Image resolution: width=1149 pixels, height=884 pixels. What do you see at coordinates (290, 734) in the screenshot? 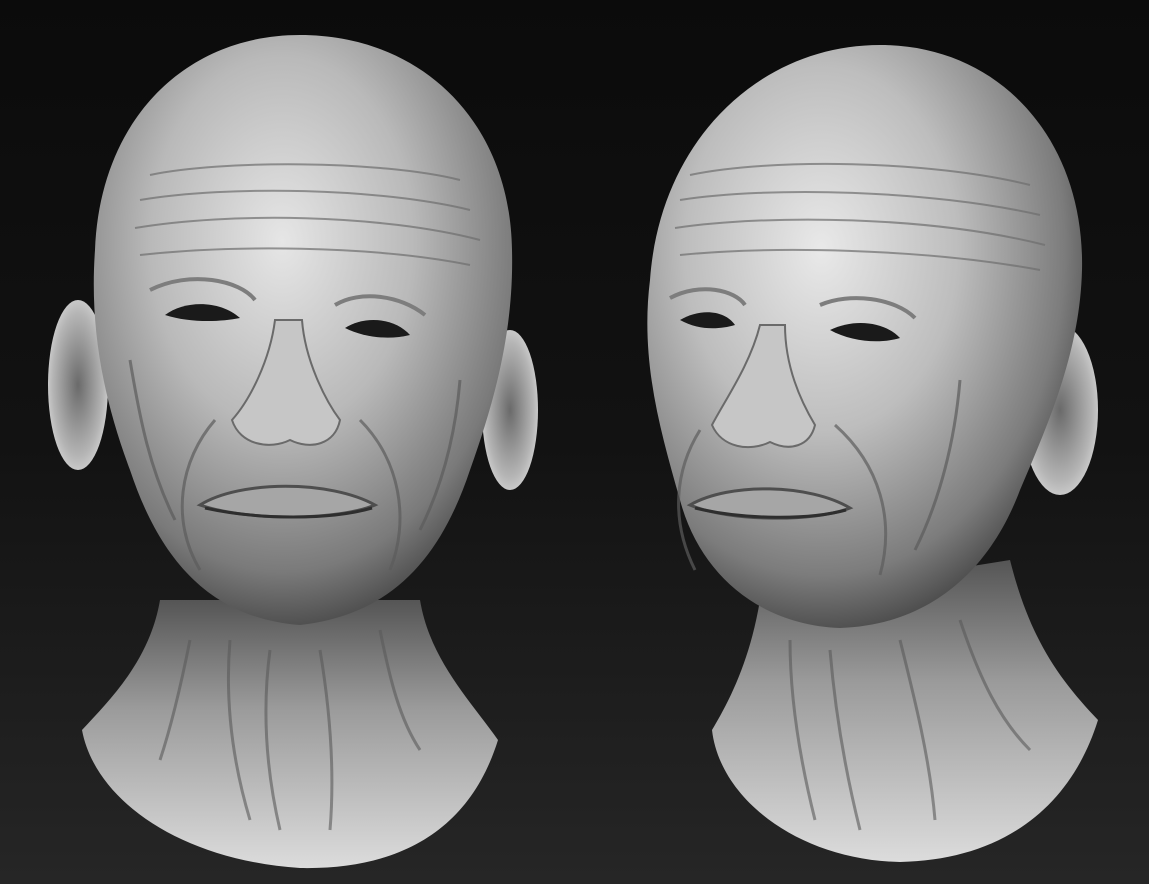
I see `front-neck` at bounding box center [290, 734].